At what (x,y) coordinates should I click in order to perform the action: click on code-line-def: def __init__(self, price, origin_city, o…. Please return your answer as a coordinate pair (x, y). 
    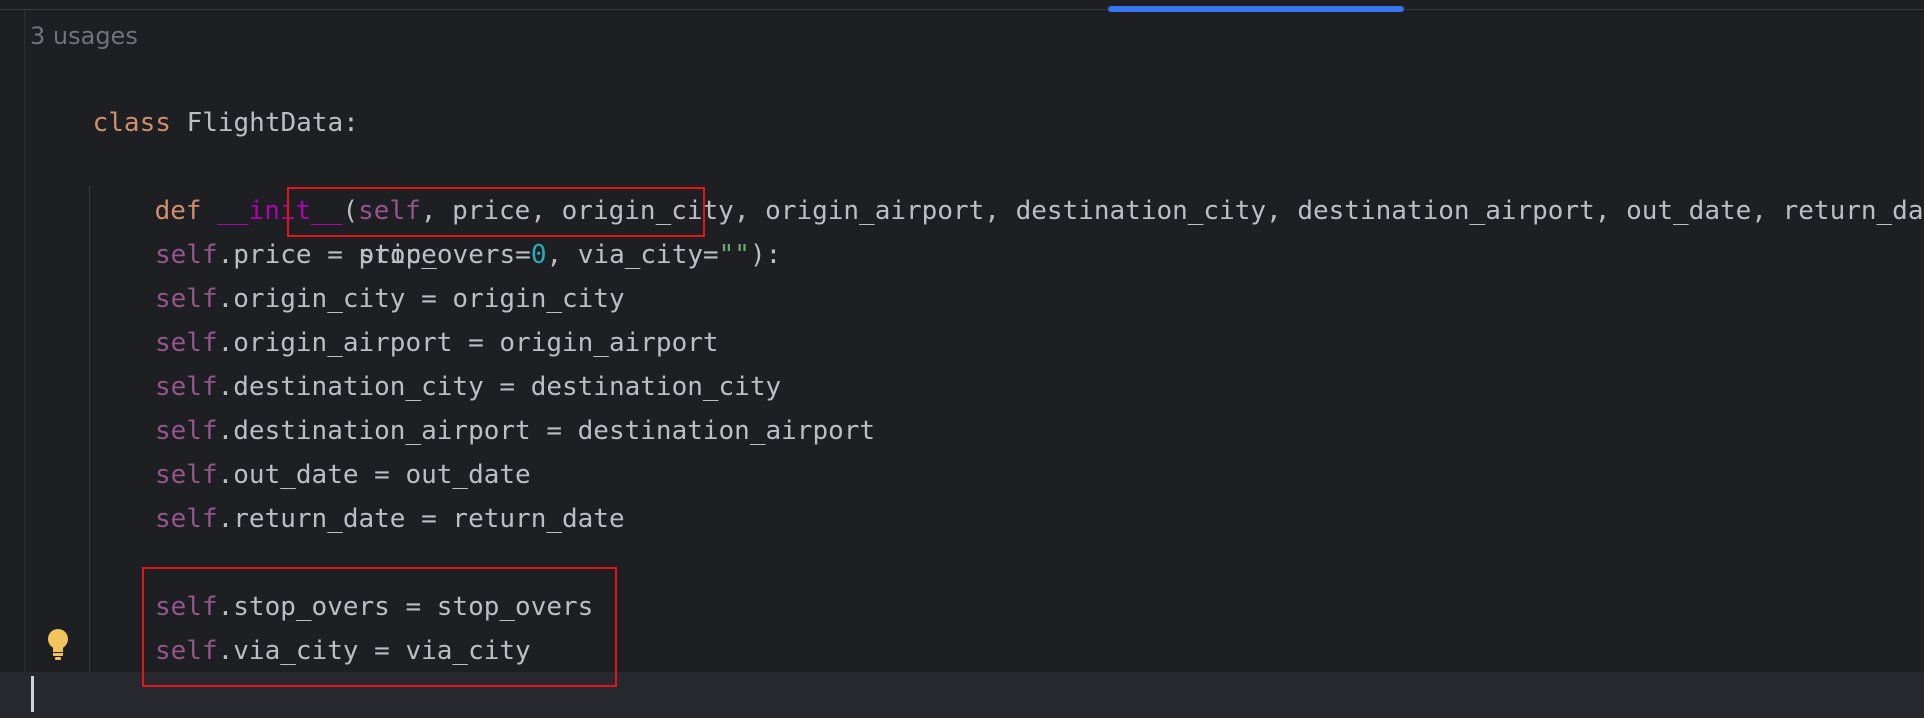
    Looking at the image, I should click on (1008, 185).